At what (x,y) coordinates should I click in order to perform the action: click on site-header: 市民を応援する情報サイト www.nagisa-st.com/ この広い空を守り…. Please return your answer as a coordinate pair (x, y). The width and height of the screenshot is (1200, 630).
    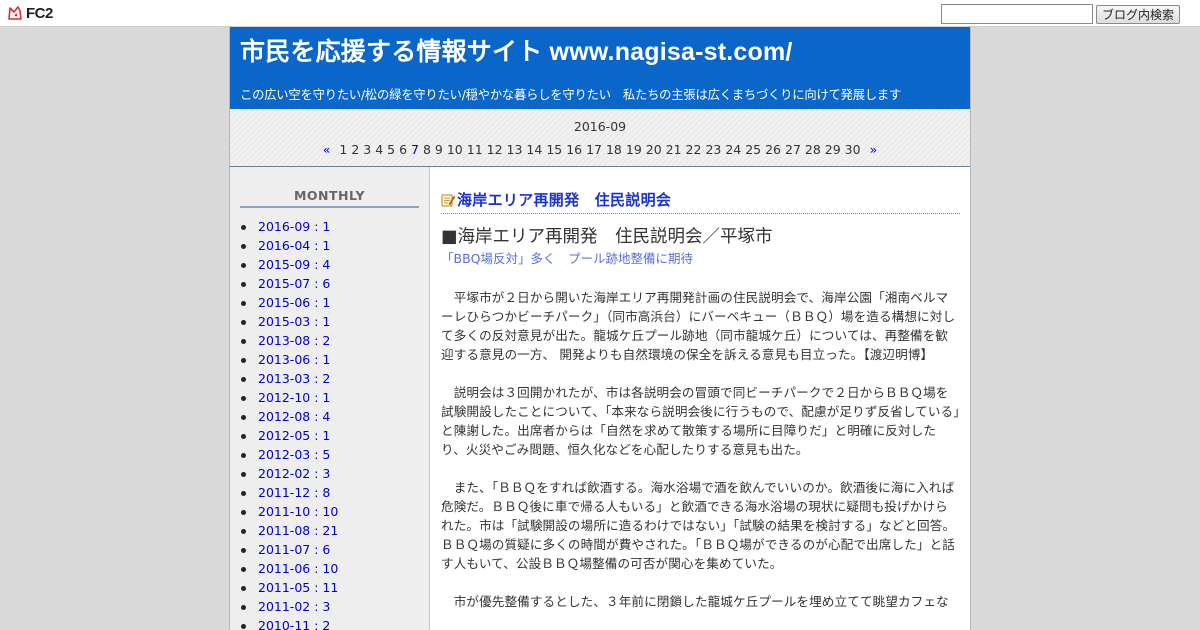
    Looking at the image, I should click on (600, 68).